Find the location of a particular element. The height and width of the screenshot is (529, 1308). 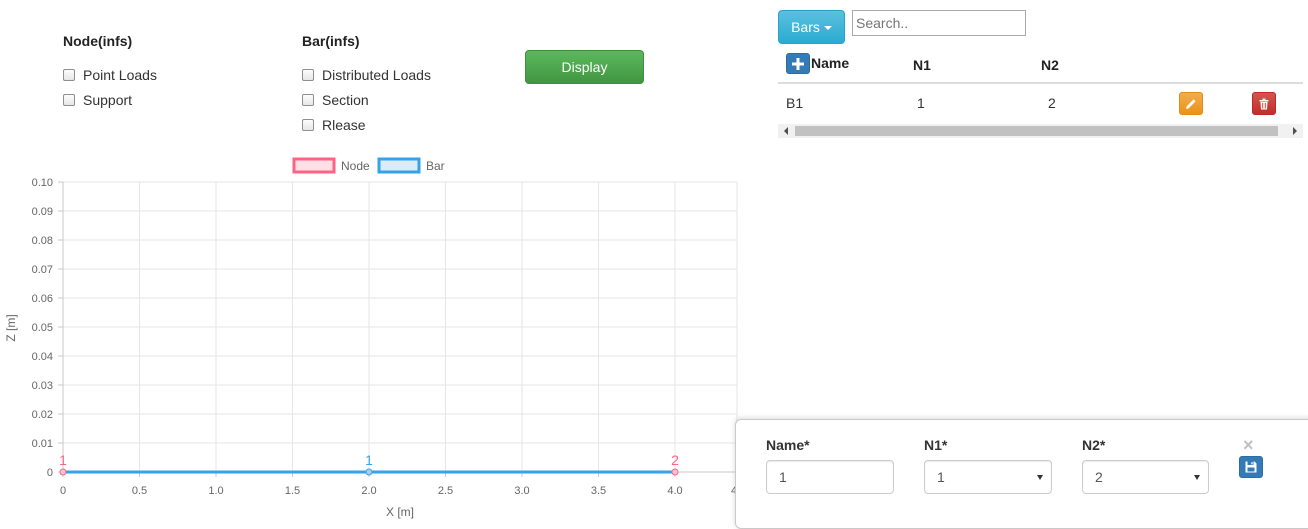

trash-icon is located at coordinates (1264, 103).